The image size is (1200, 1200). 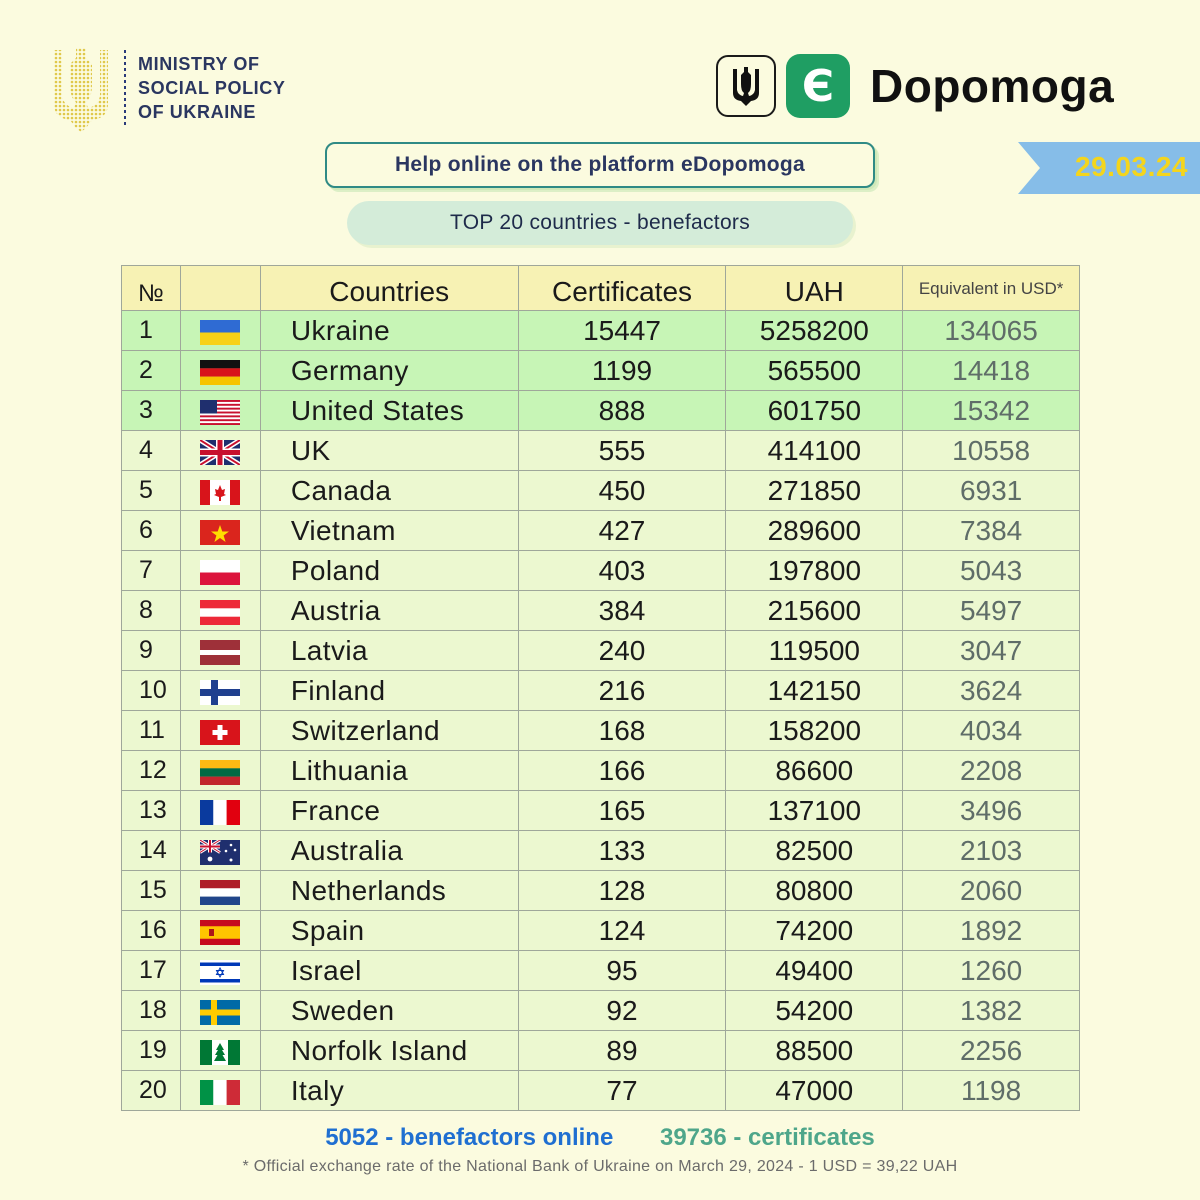 I want to click on uah-cell: 88500, so click(x=814, y=1050).